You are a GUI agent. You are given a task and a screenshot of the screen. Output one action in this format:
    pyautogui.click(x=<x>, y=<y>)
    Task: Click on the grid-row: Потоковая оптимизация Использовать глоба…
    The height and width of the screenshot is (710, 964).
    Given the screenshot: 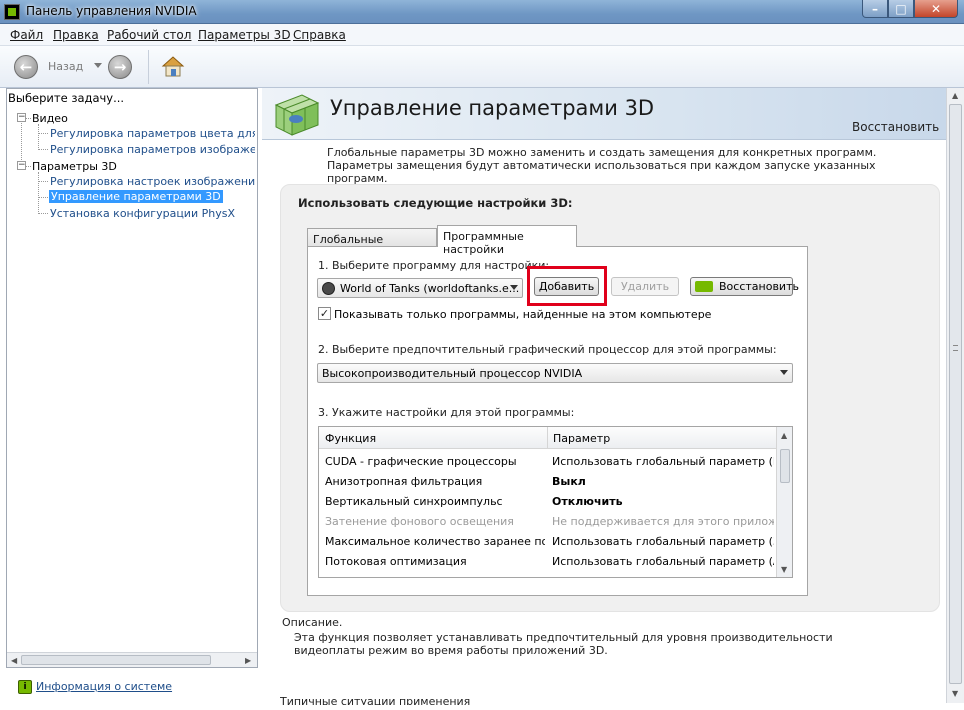 What is the action you would take?
    pyautogui.click(x=547, y=561)
    